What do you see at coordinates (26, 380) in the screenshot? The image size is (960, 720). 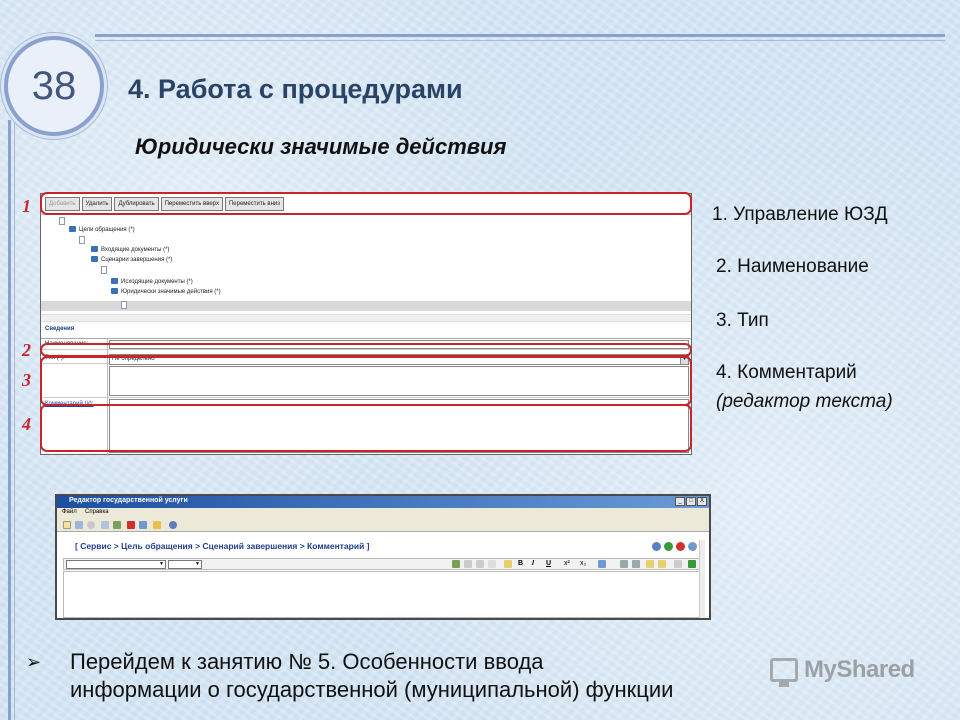 I see `marker-3: 3` at bounding box center [26, 380].